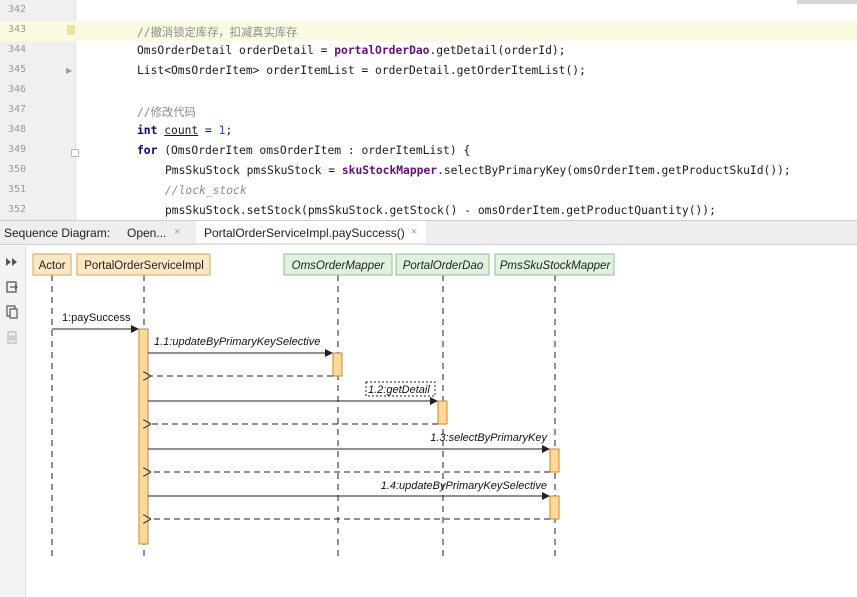 This screenshot has width=857, height=597. What do you see at coordinates (16, 29) in the screenshot?
I see `line-number: 343` at bounding box center [16, 29].